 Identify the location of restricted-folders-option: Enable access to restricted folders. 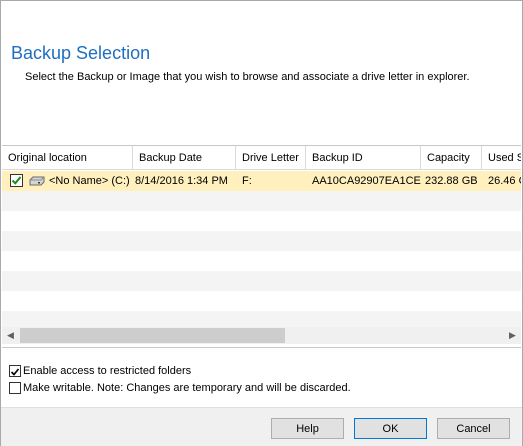
(116, 371).